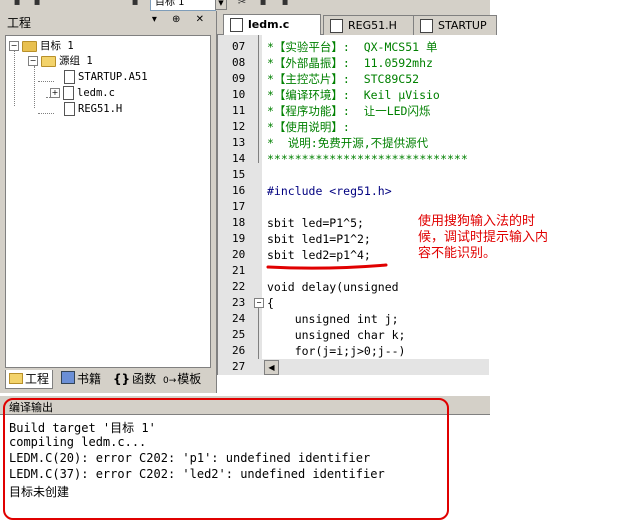 The height and width of the screenshot is (527, 633). What do you see at coordinates (367, 159) in the screenshot?
I see `code-text: *****************************` at bounding box center [367, 159].